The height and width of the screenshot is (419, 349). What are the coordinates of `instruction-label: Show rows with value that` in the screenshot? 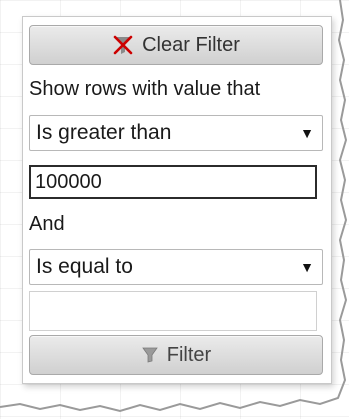 It's located at (145, 89).